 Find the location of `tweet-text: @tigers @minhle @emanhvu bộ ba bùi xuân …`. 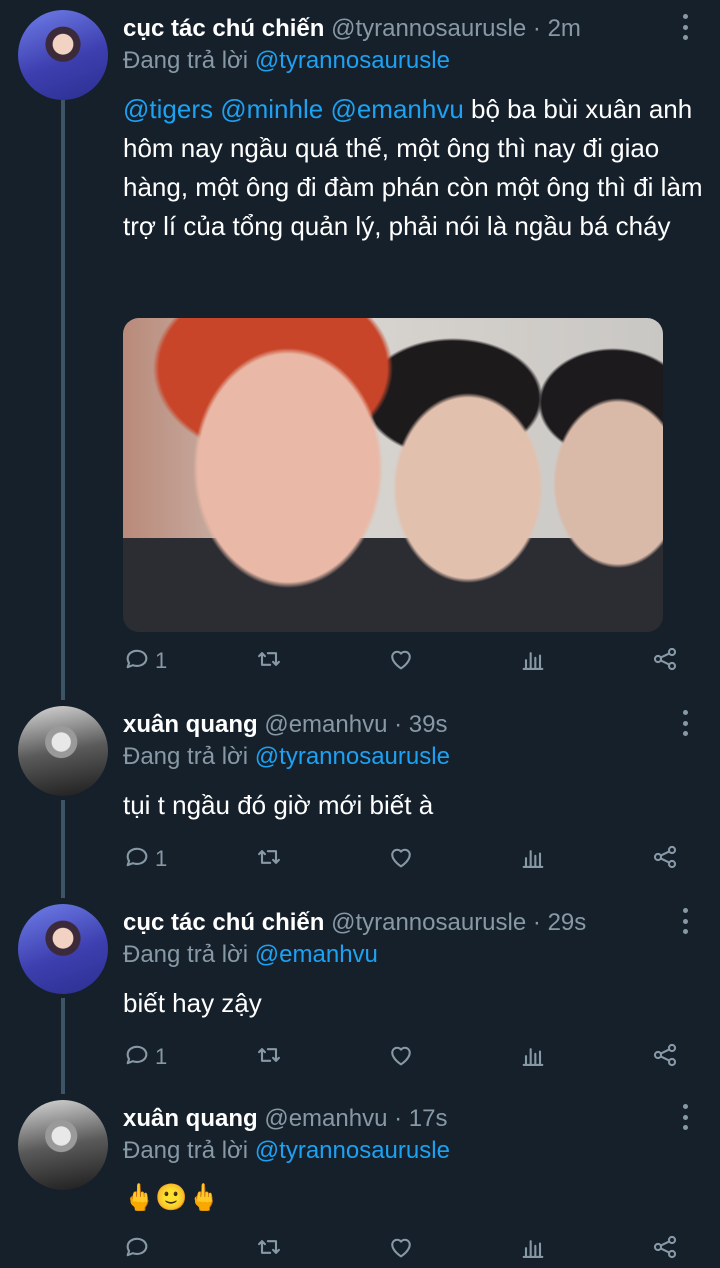

tweet-text: @tigers @minhle @emanhvu bộ ba bùi xuân … is located at coordinates (413, 168).